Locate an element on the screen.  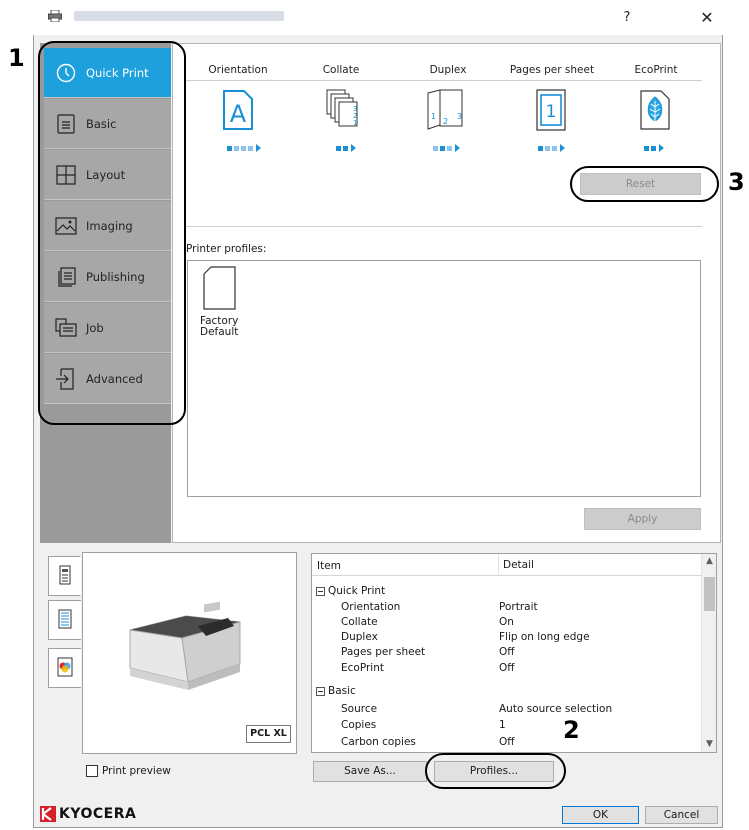
sidebar-item-imaging: Imaging is located at coordinates (107, 226).